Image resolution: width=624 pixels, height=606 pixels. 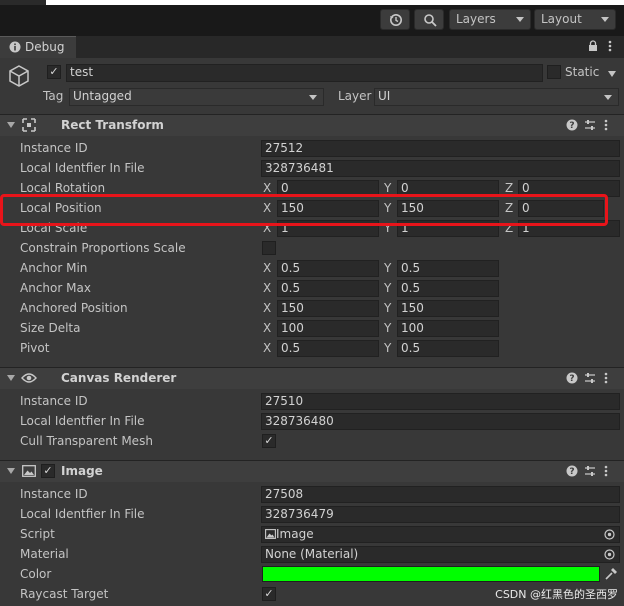 I want to click on toolbar-strip, so click(x=335, y=2).